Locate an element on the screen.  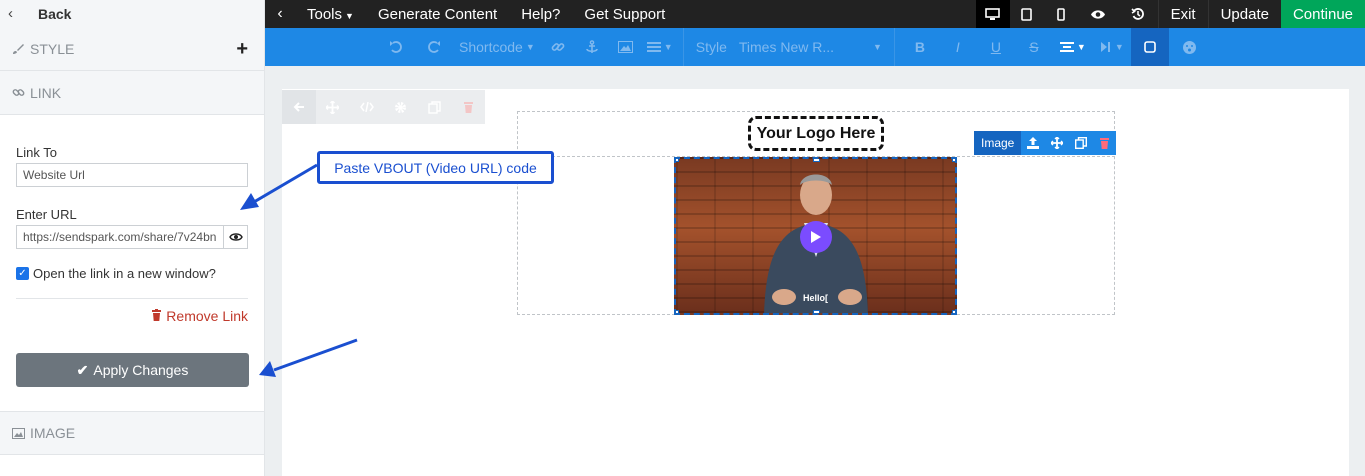
tools-menu: Tools ▼ is located at coordinates (330, 14).